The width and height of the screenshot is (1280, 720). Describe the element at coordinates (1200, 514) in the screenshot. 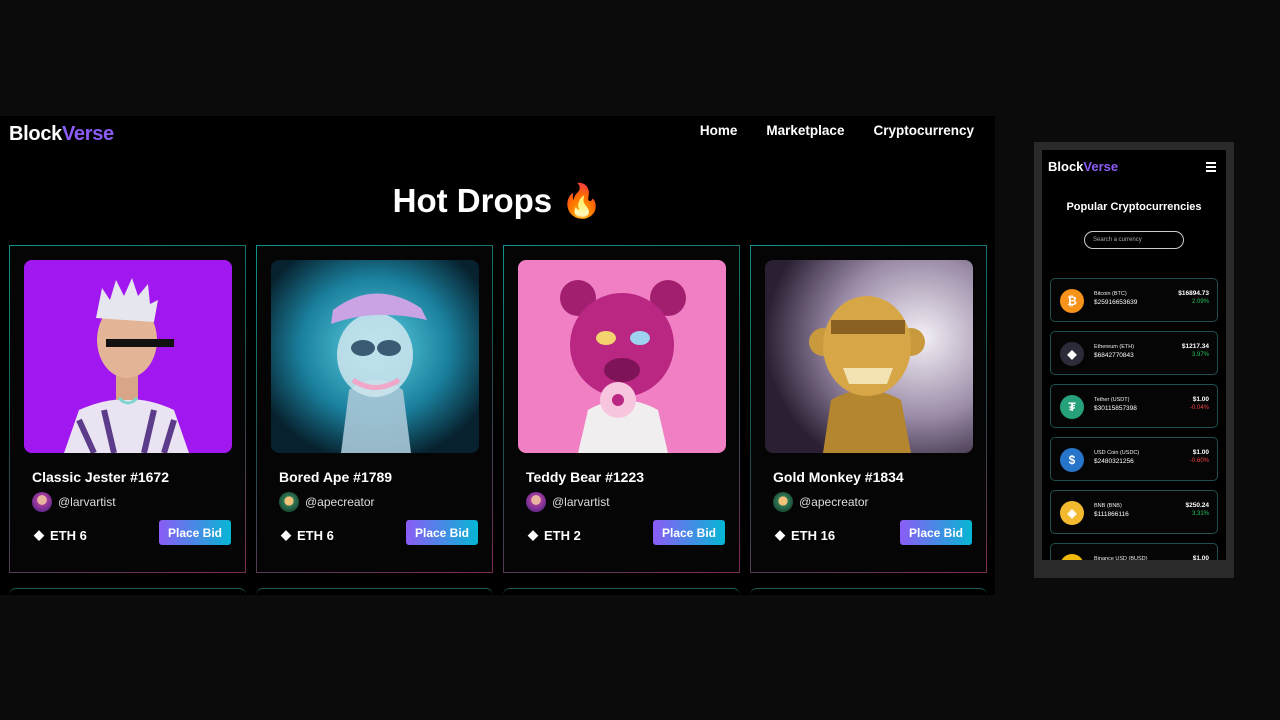

I see `coin-change: 3.31%` at that location.